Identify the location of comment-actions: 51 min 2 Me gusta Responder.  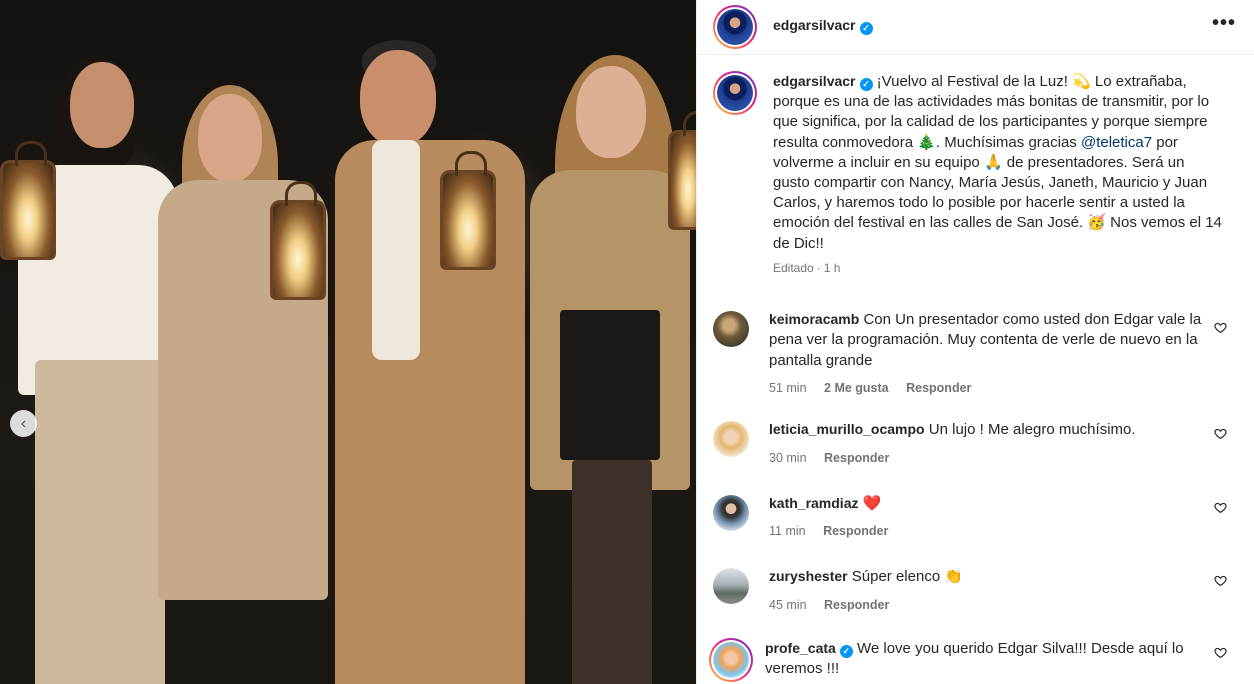
(989, 388).